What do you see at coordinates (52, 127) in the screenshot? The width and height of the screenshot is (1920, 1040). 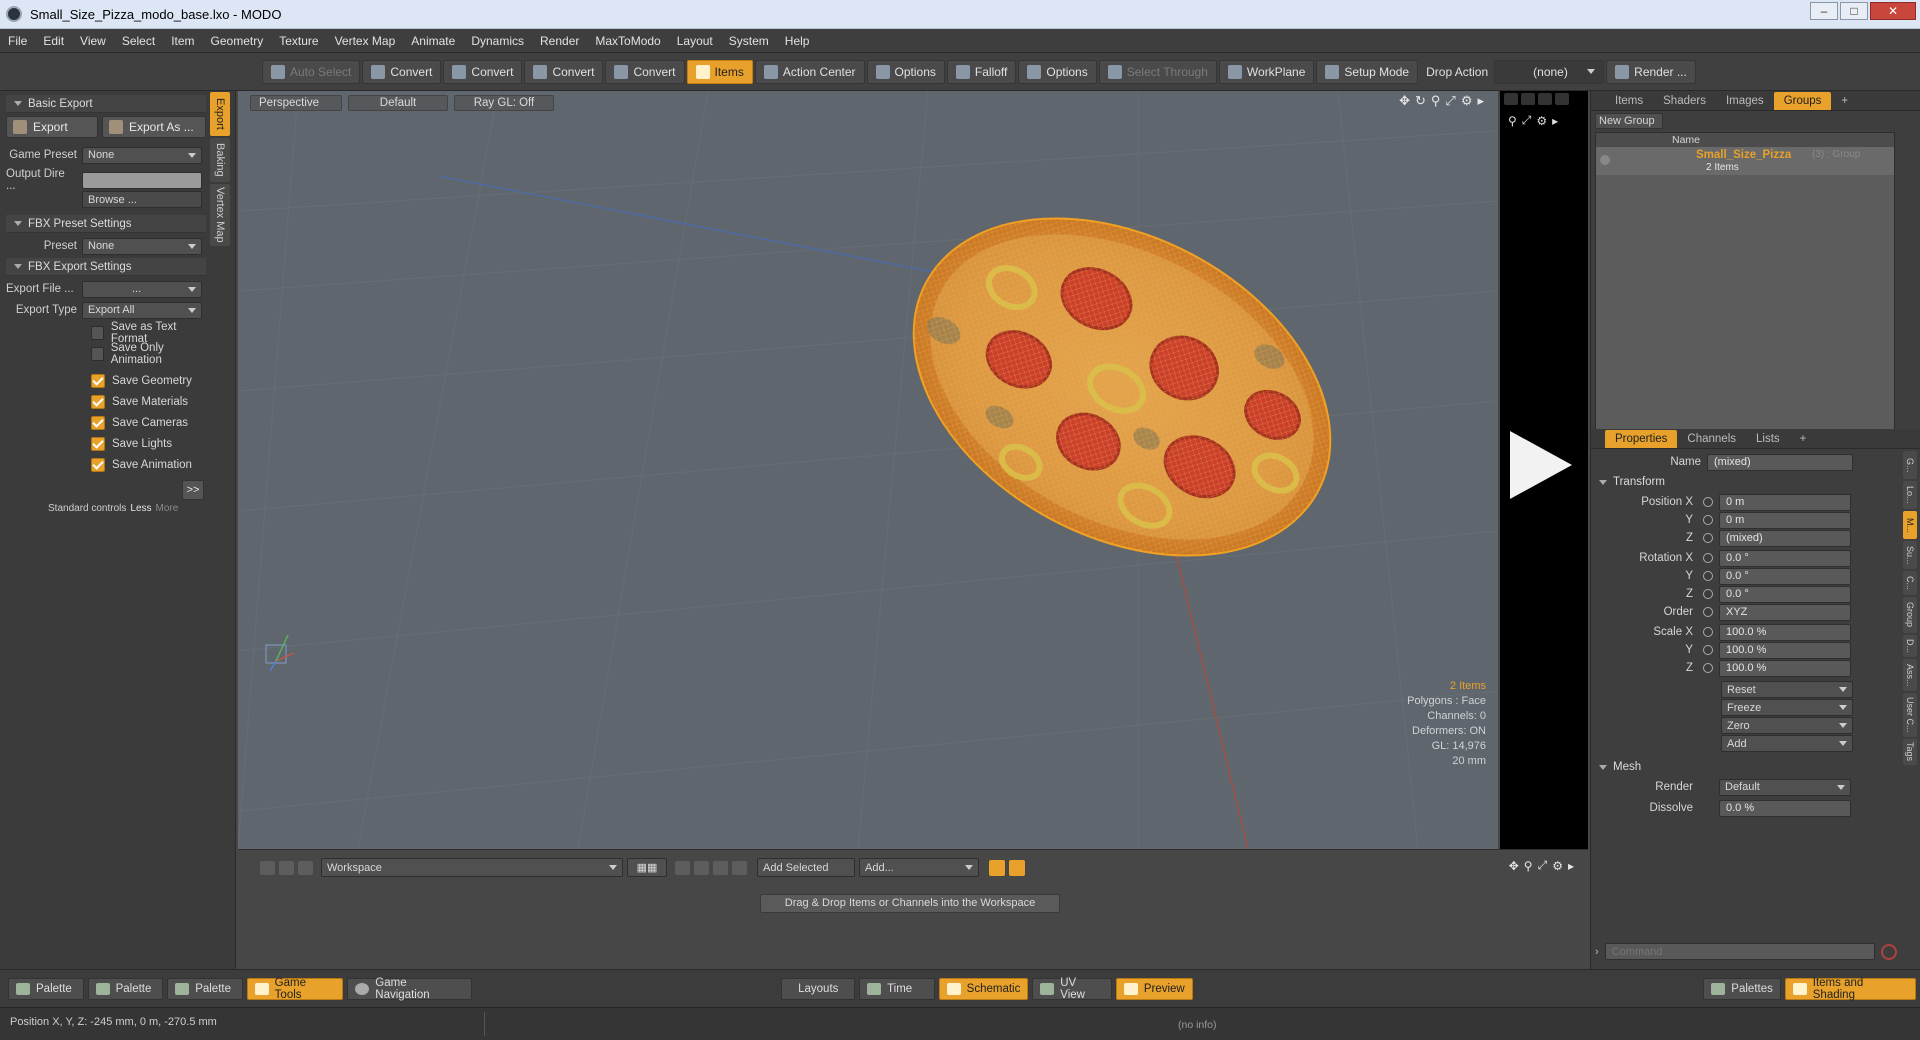 I see `export-button: Export` at bounding box center [52, 127].